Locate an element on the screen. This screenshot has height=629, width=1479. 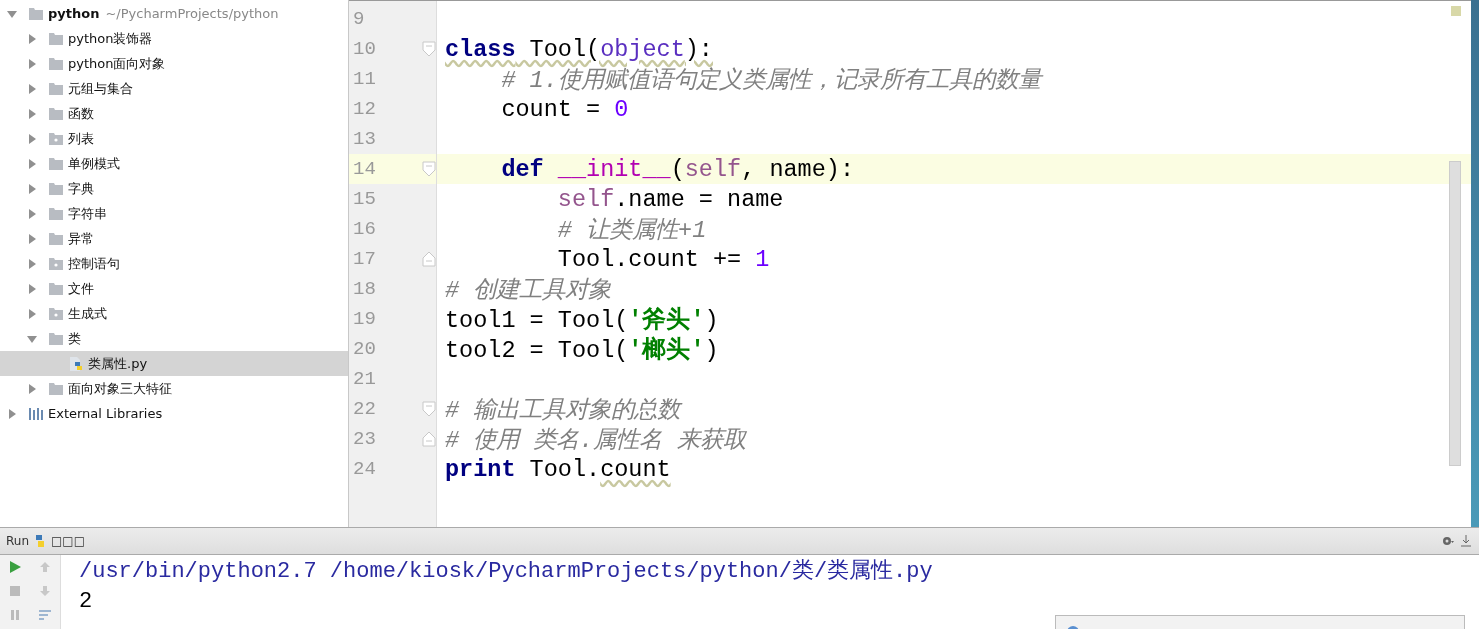
line-number: 21 is located at coordinates (364, 379).